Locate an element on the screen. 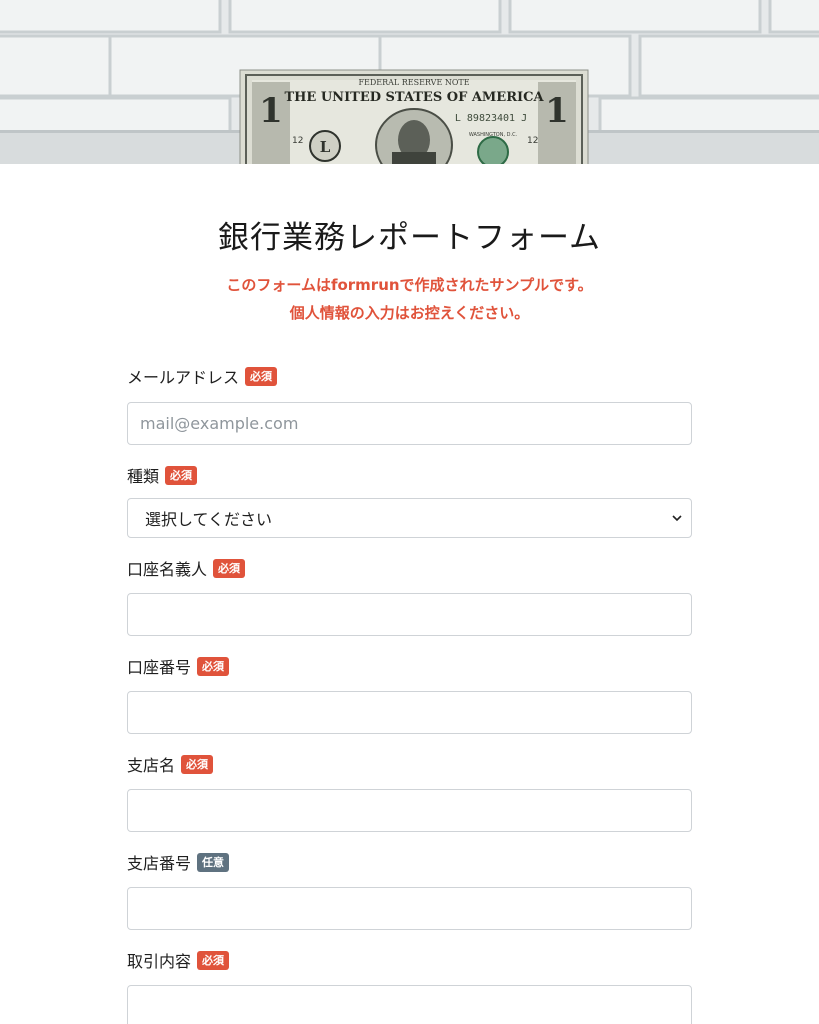 The width and height of the screenshot is (819, 1024). sample-notice-line2: 個人情報の入力はお控えください。 is located at coordinates (409, 313).